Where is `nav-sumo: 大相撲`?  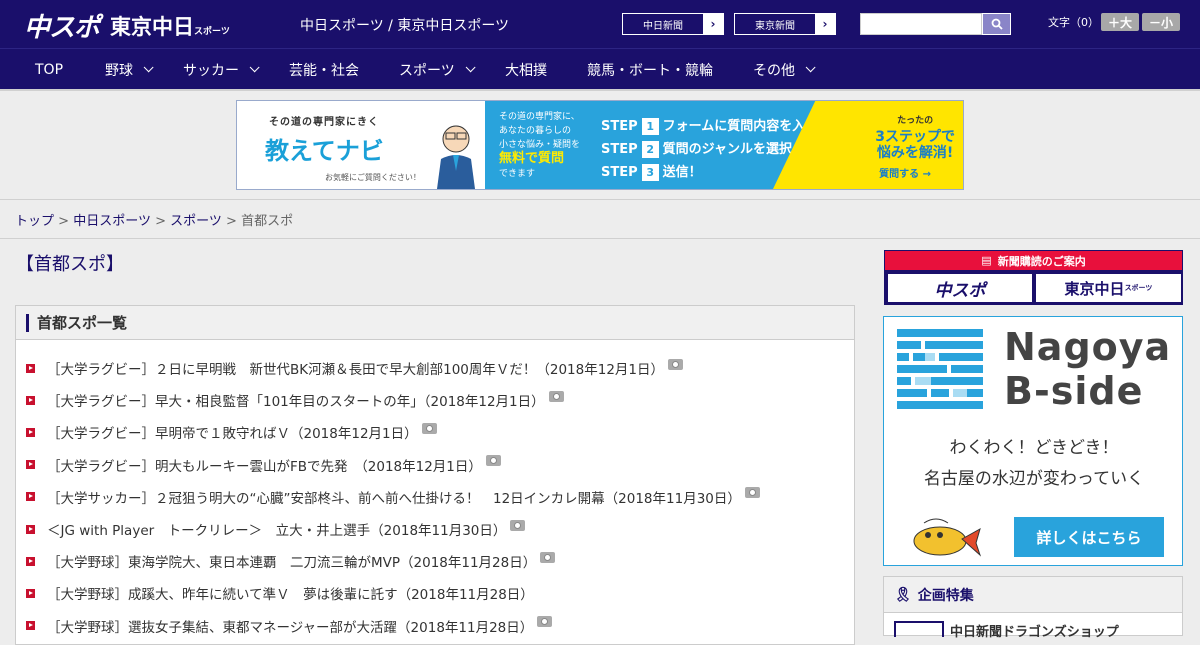 nav-sumo: 大相撲 is located at coordinates (526, 69).